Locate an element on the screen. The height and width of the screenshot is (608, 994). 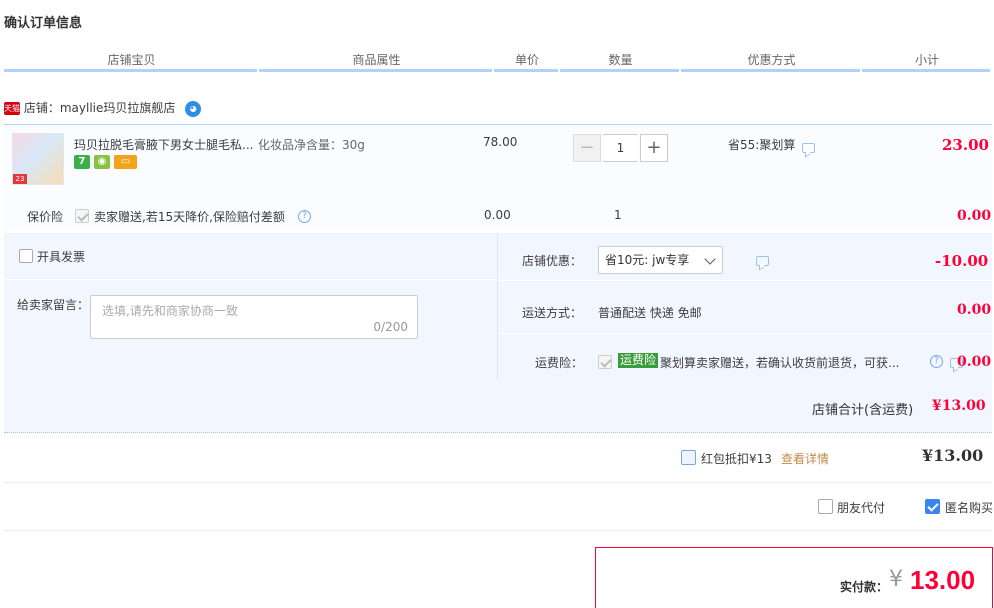
red-packet-details-link: 查看详情 is located at coordinates (805, 458).